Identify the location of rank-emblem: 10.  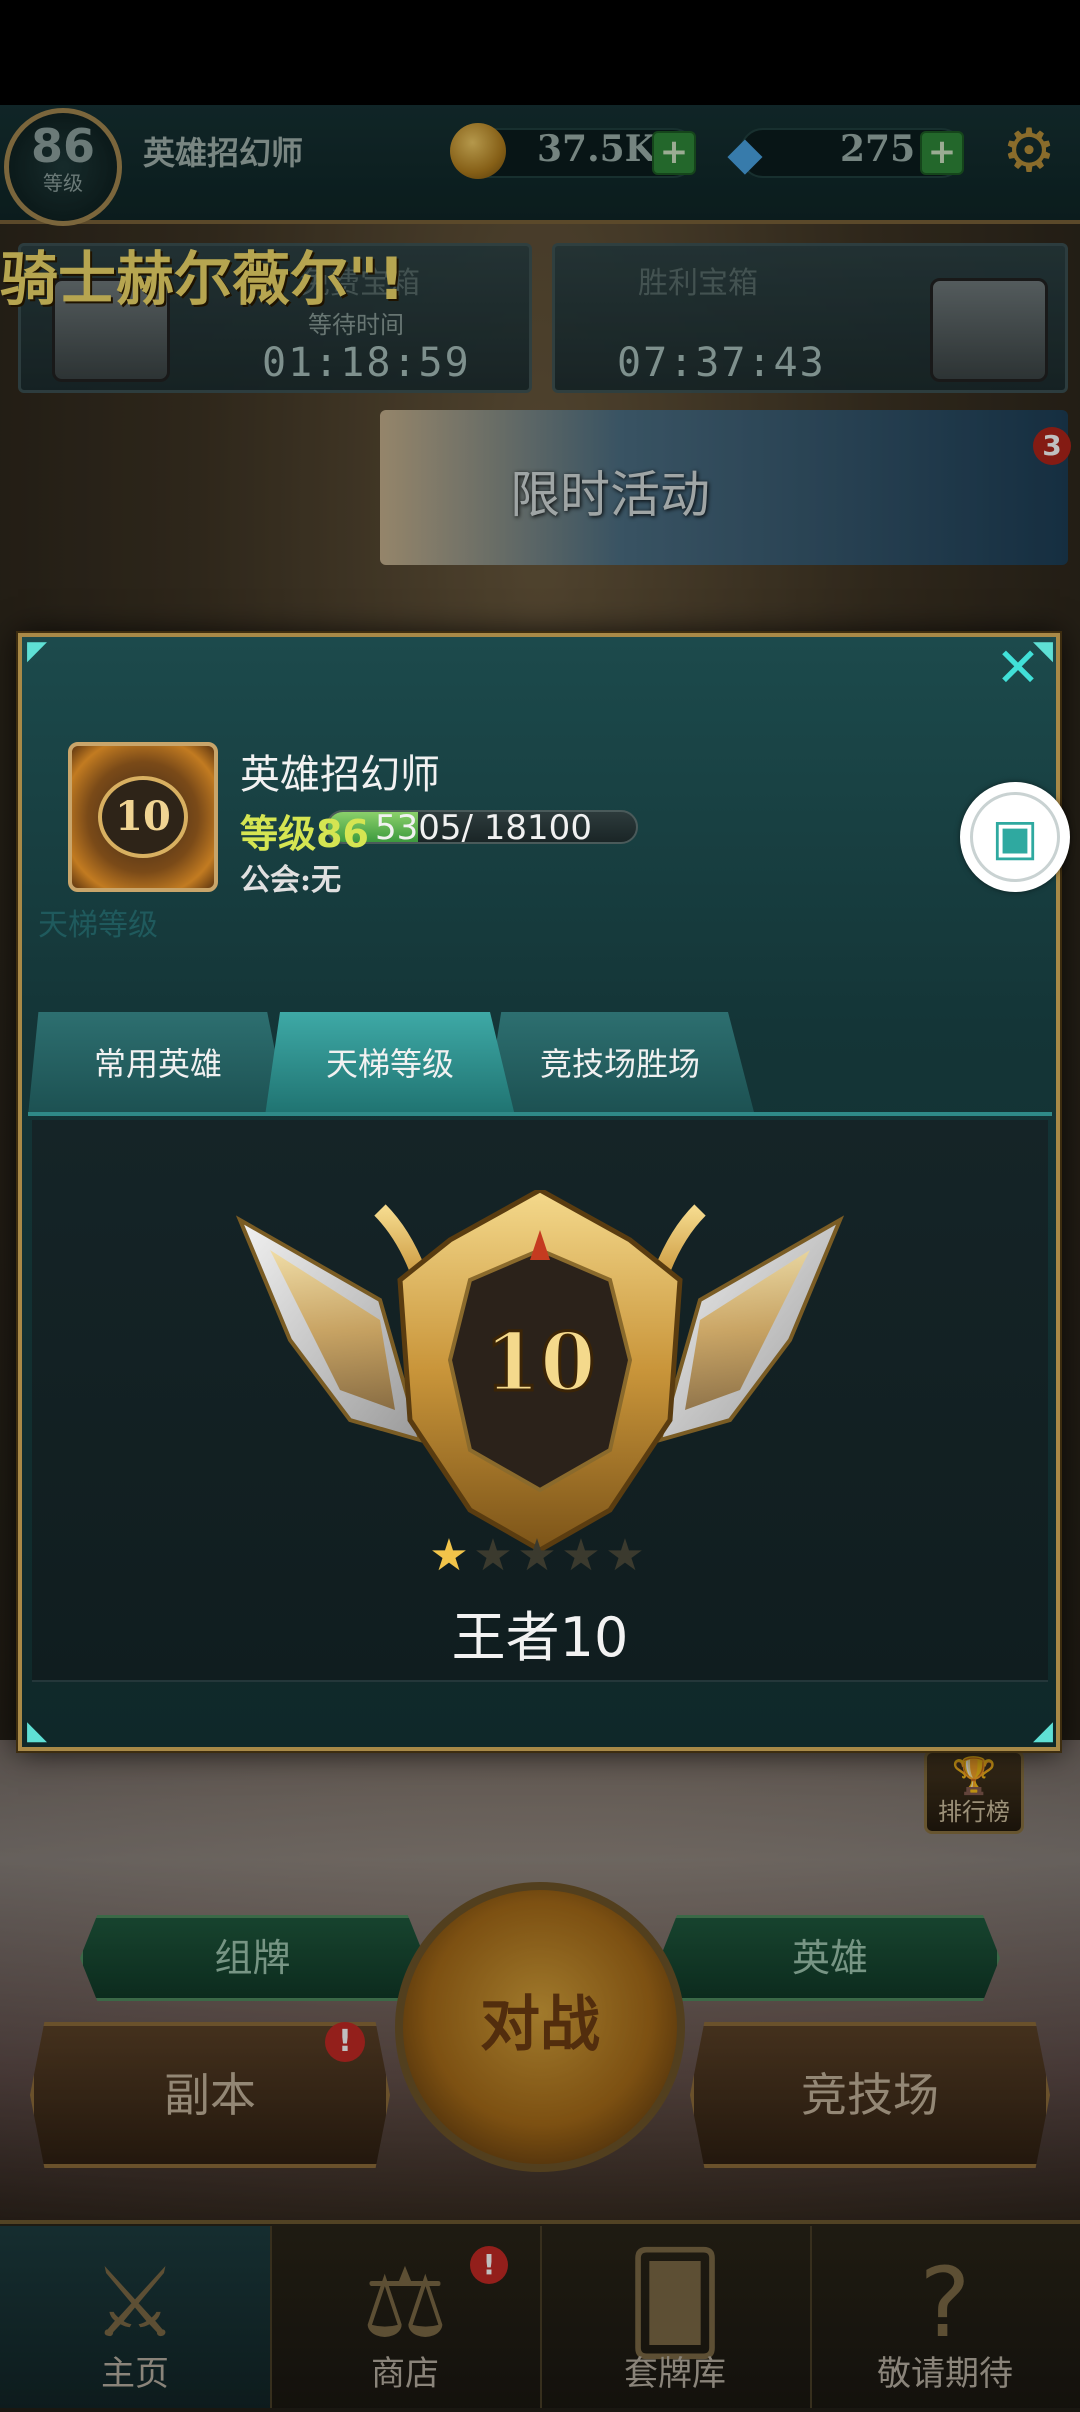
(540, 1371).